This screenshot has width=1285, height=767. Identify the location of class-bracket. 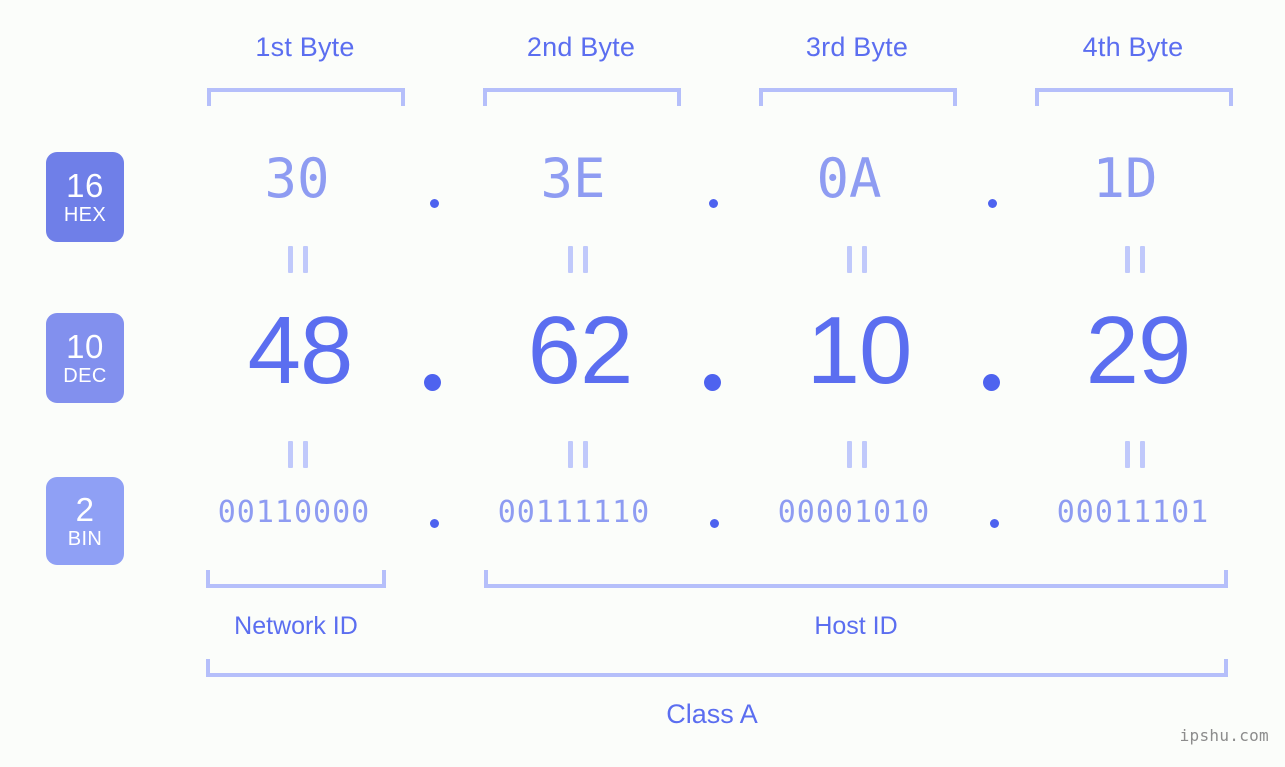
(717, 668).